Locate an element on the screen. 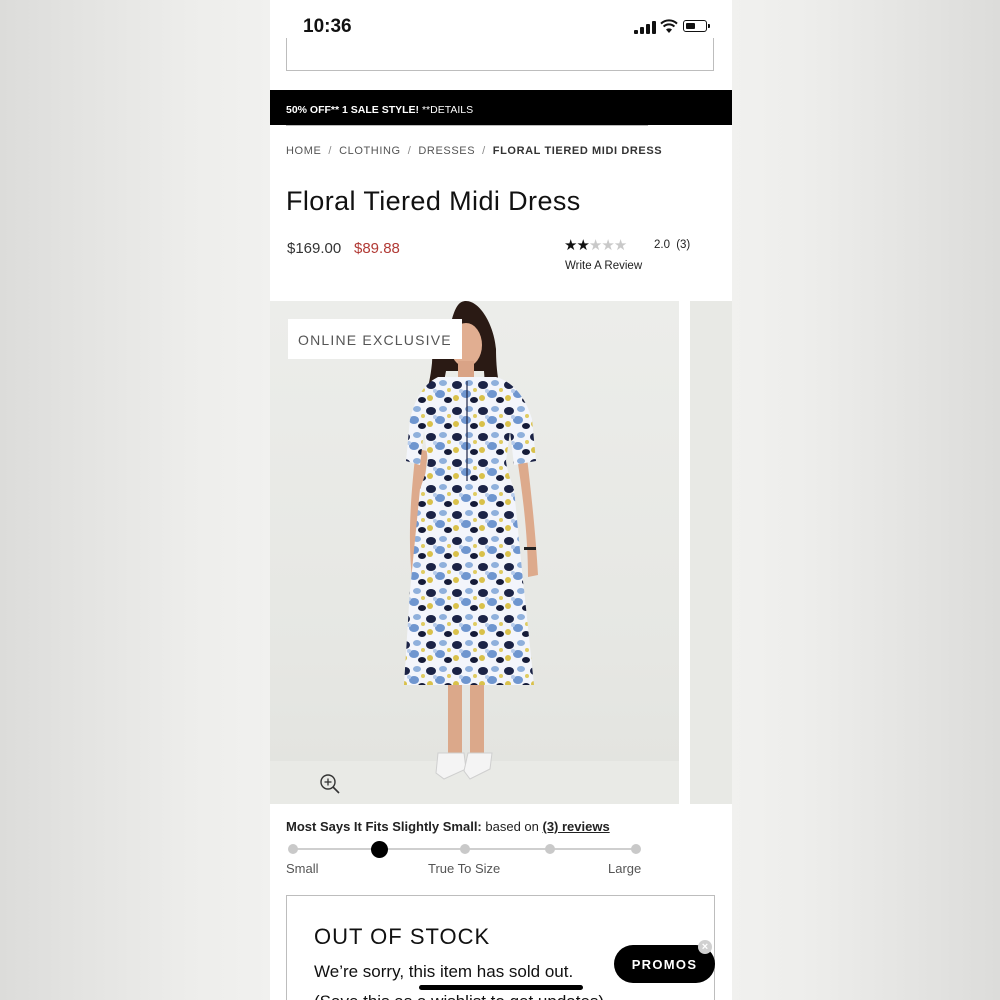 The height and width of the screenshot is (1000, 1000). breadcrumb-home: HOME is located at coordinates (303, 151).